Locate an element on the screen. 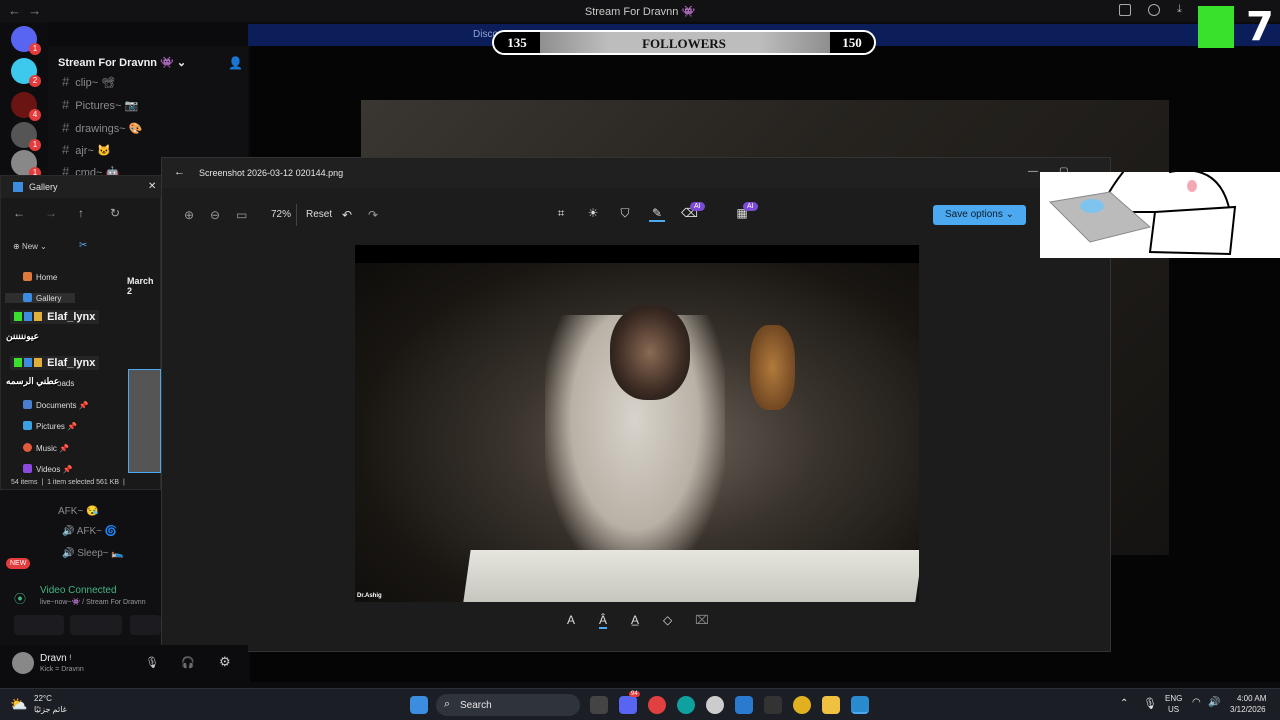 This screenshot has width=1280, height=720. user-status: Kick = Dravnn is located at coordinates (62, 669).